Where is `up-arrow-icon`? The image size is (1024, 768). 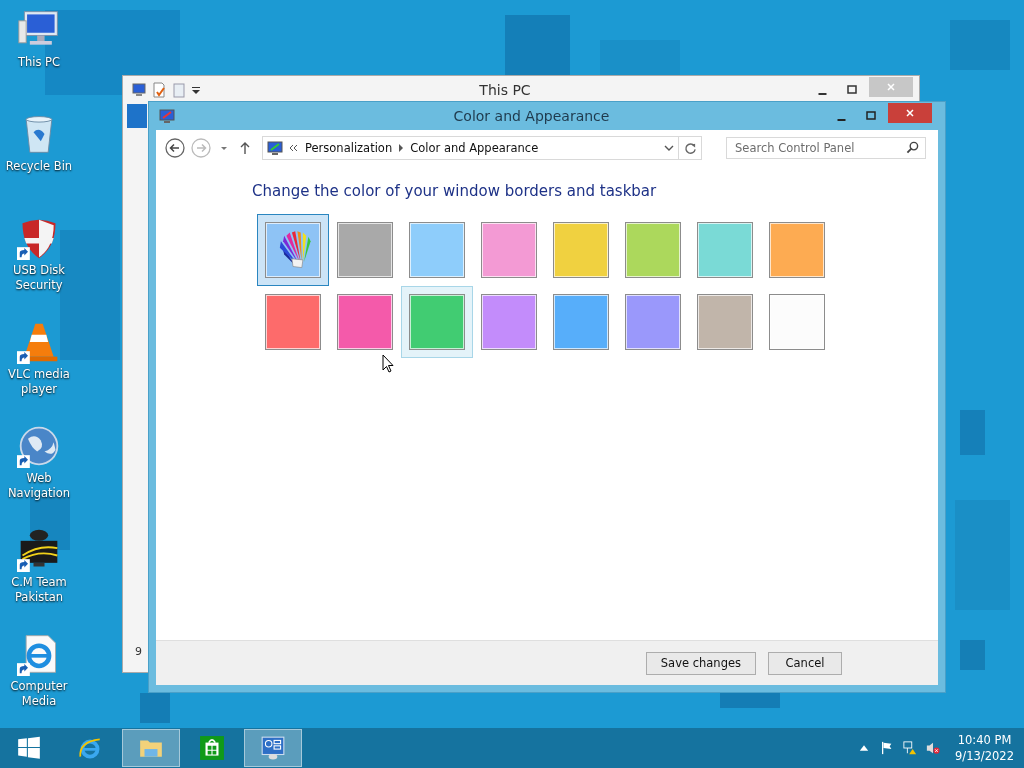
up-arrow-icon is located at coordinates (245, 148).